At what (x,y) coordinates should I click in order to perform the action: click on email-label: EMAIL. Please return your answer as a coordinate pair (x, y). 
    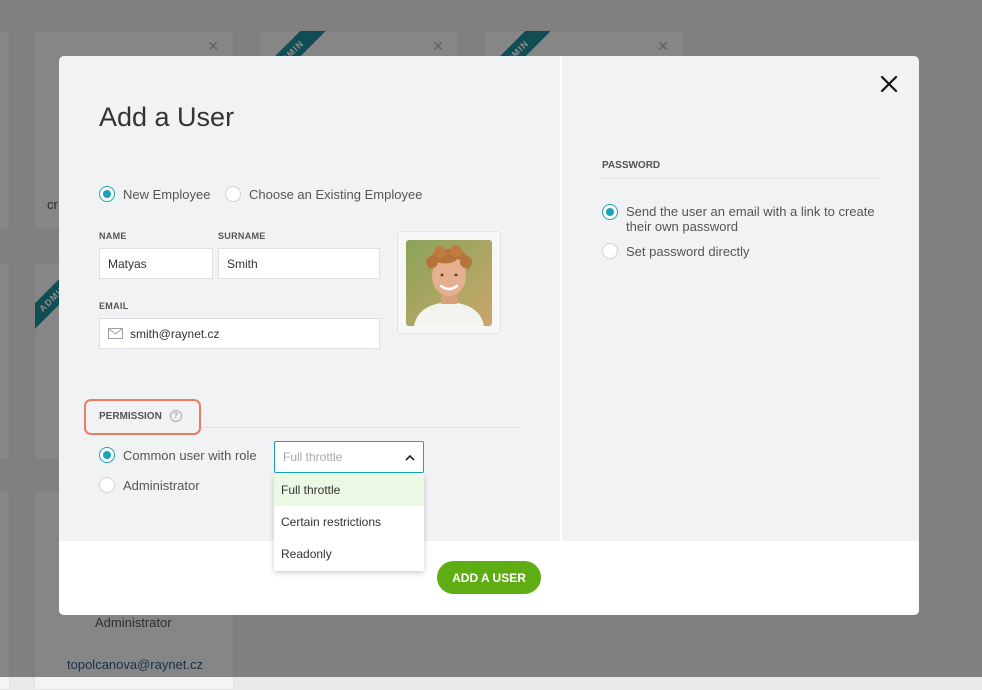
    Looking at the image, I should click on (114, 306).